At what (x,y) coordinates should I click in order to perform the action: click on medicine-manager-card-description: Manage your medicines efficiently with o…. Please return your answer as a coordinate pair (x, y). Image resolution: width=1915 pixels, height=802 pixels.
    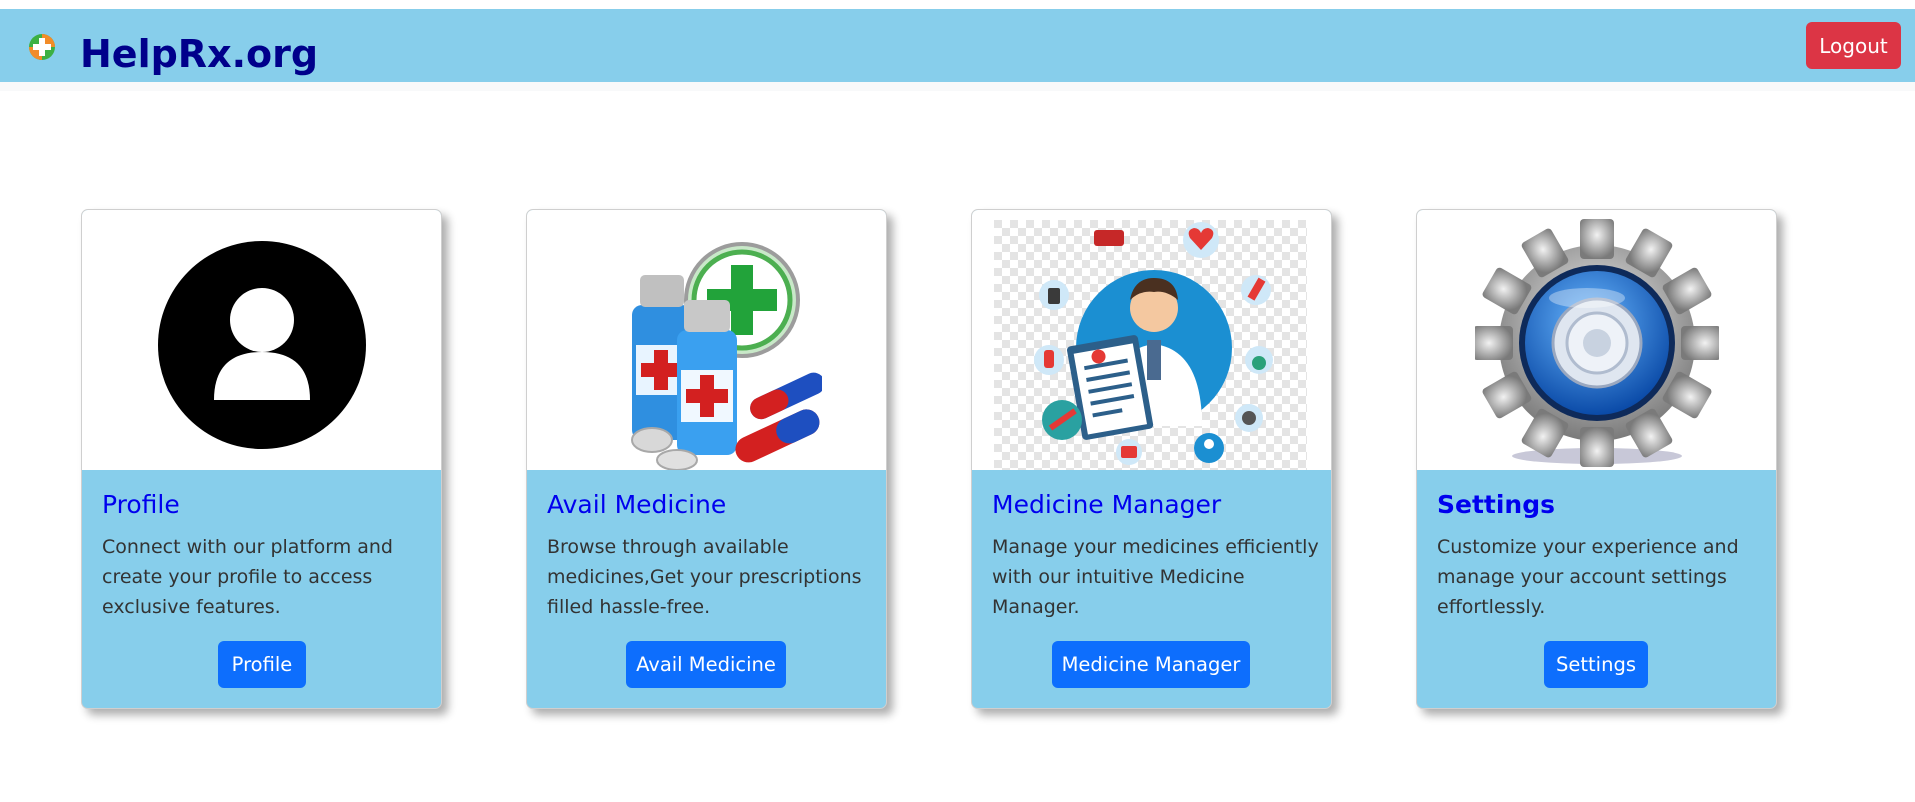
    Looking at the image, I should click on (1155, 577).